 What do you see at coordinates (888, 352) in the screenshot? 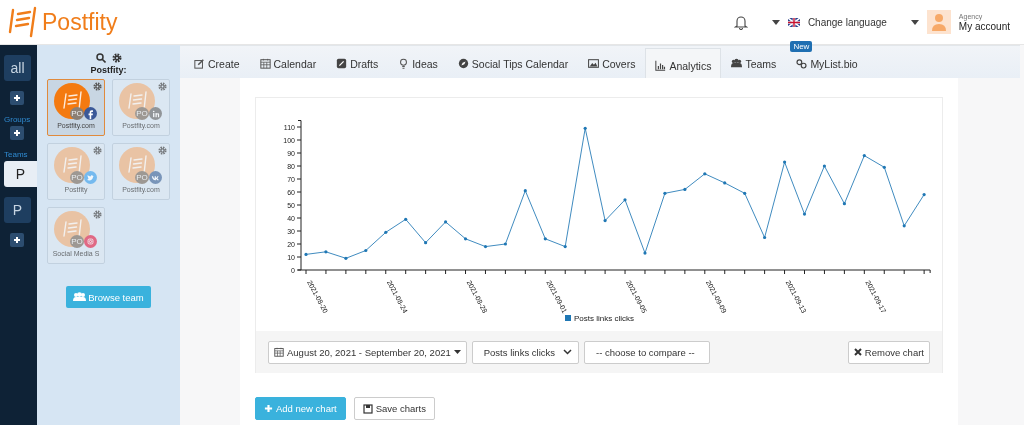
I see `remove-chart-button: Remove chart` at bounding box center [888, 352].